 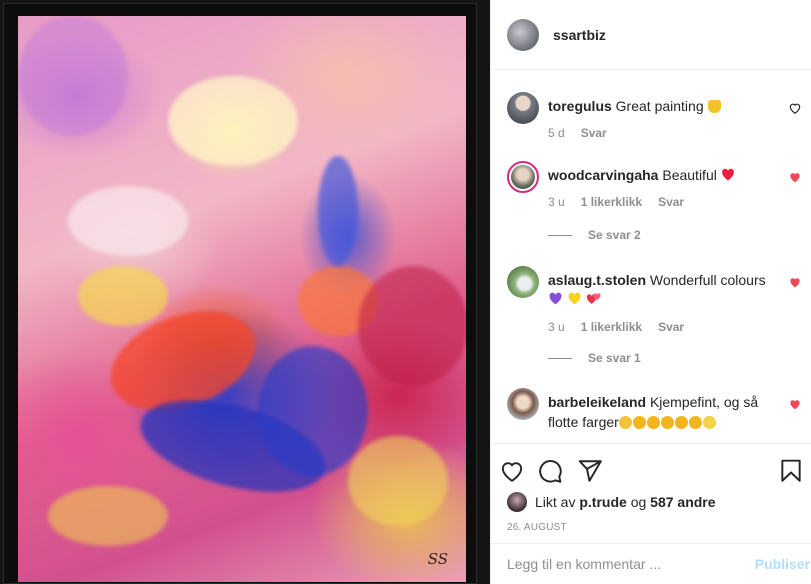 I want to click on action-icons, so click(x=651, y=470).